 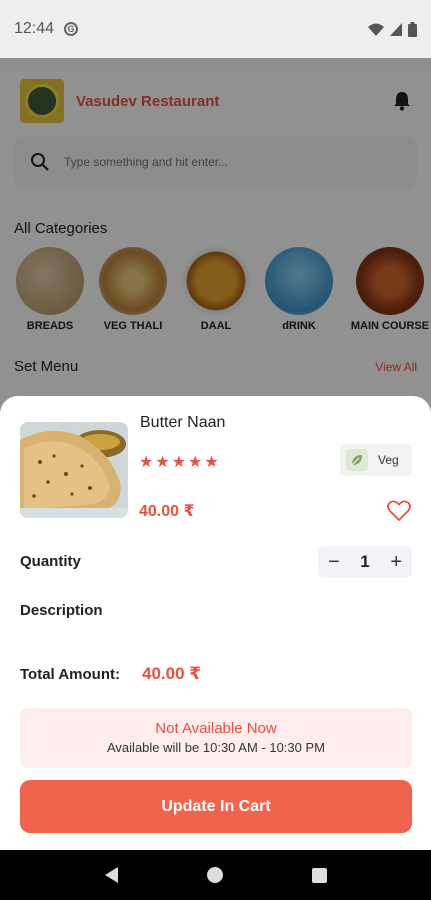 What do you see at coordinates (167, 511) in the screenshot?
I see `product-price: 40.00 ₹` at bounding box center [167, 511].